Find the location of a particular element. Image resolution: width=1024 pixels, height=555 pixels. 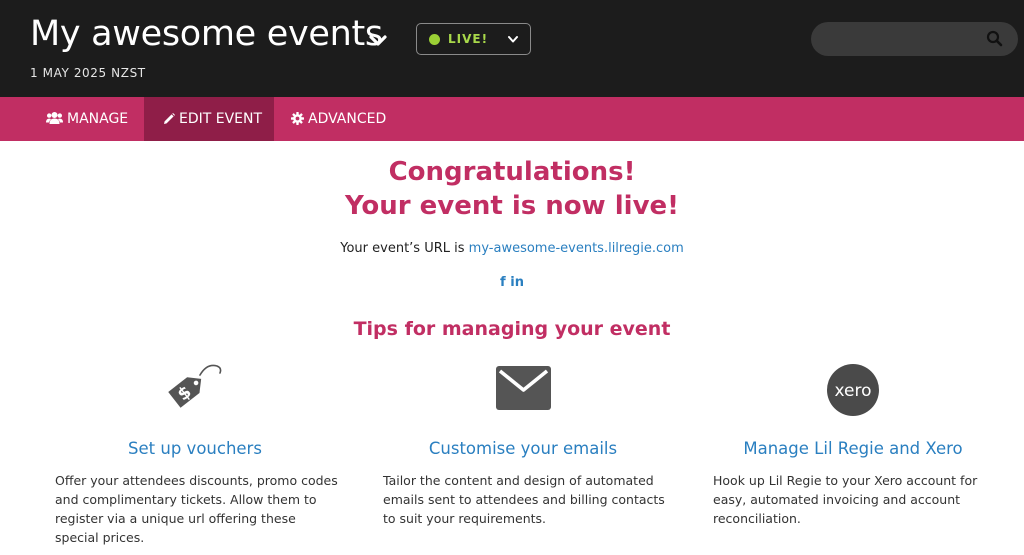

gear-icon is located at coordinates (297, 118).